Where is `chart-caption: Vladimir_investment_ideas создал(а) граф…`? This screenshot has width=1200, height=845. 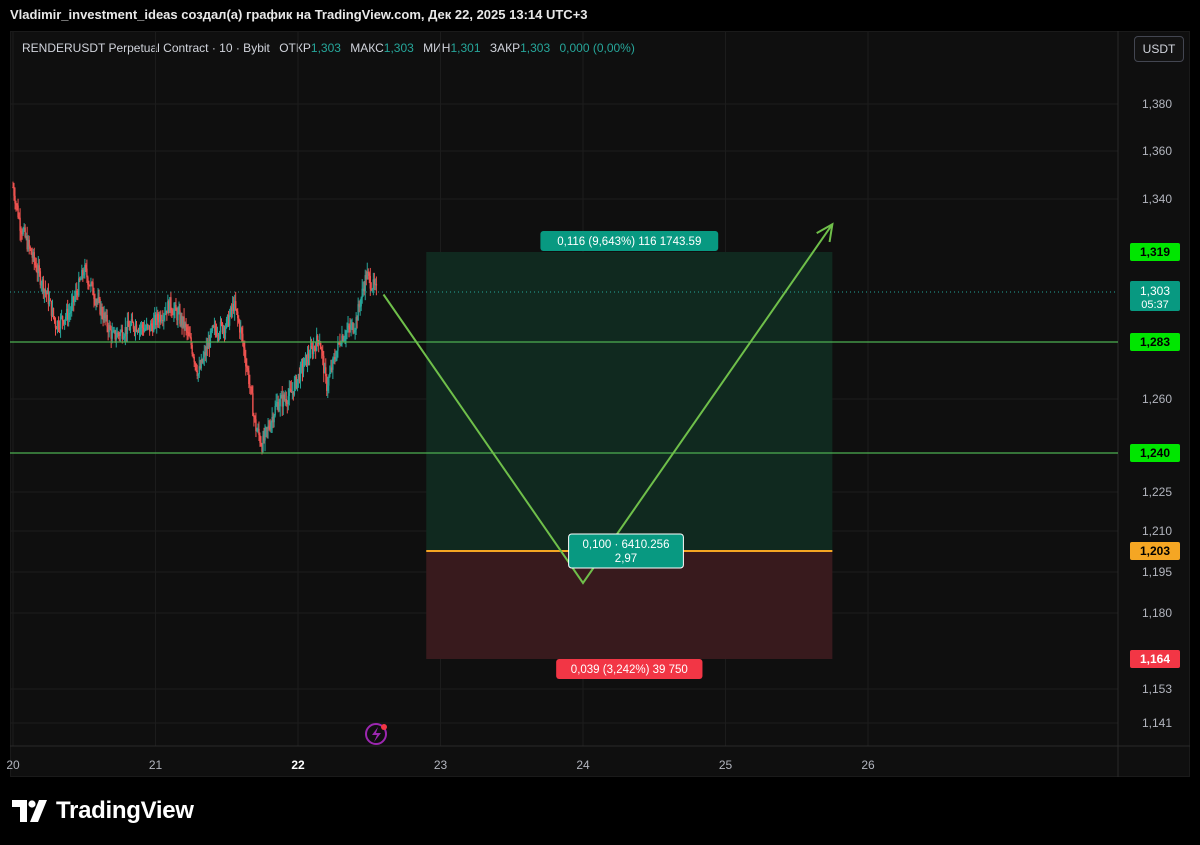
chart-caption: Vladimir_investment_ideas создал(а) граф… is located at coordinates (299, 14).